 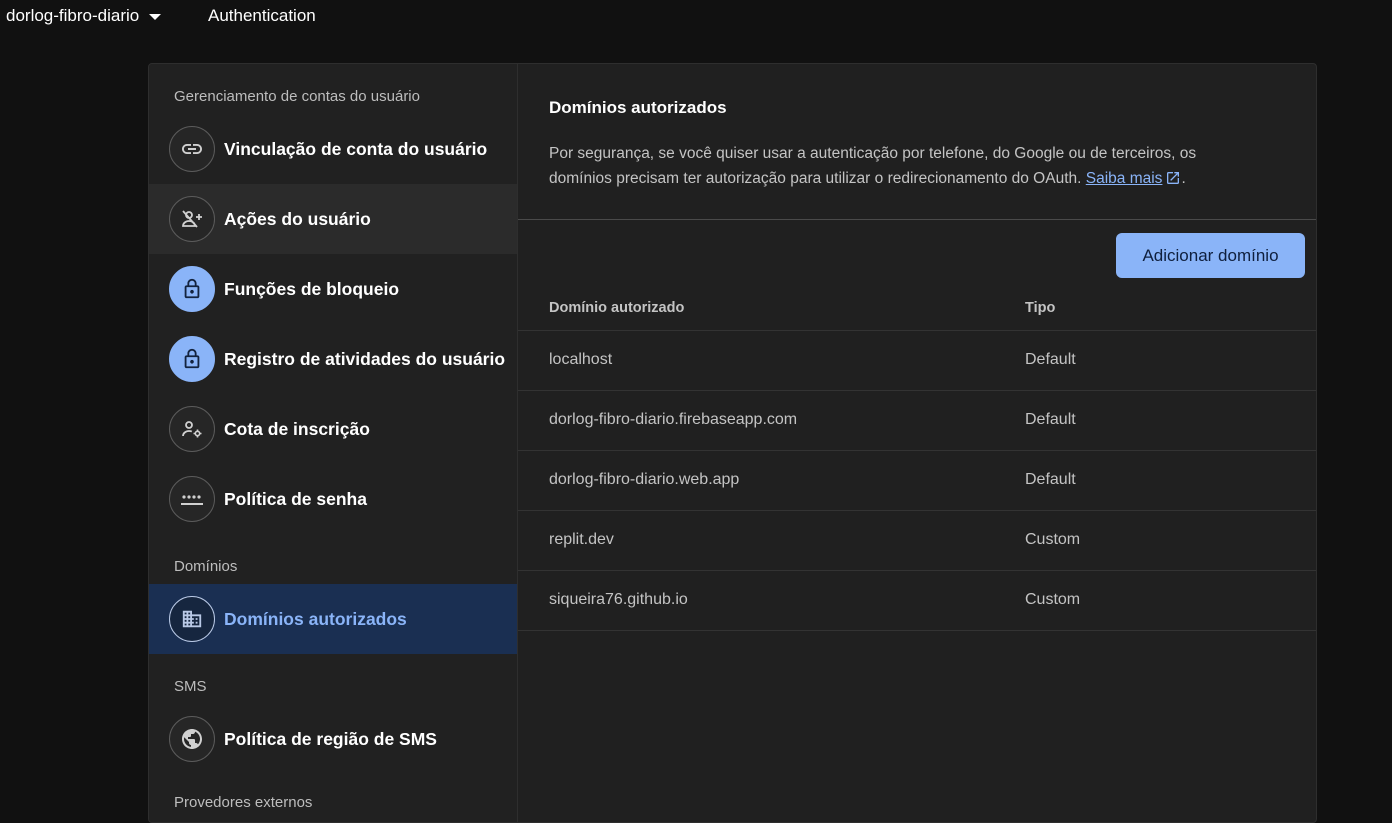 What do you see at coordinates (192, 149) in the screenshot?
I see `link-icon` at bounding box center [192, 149].